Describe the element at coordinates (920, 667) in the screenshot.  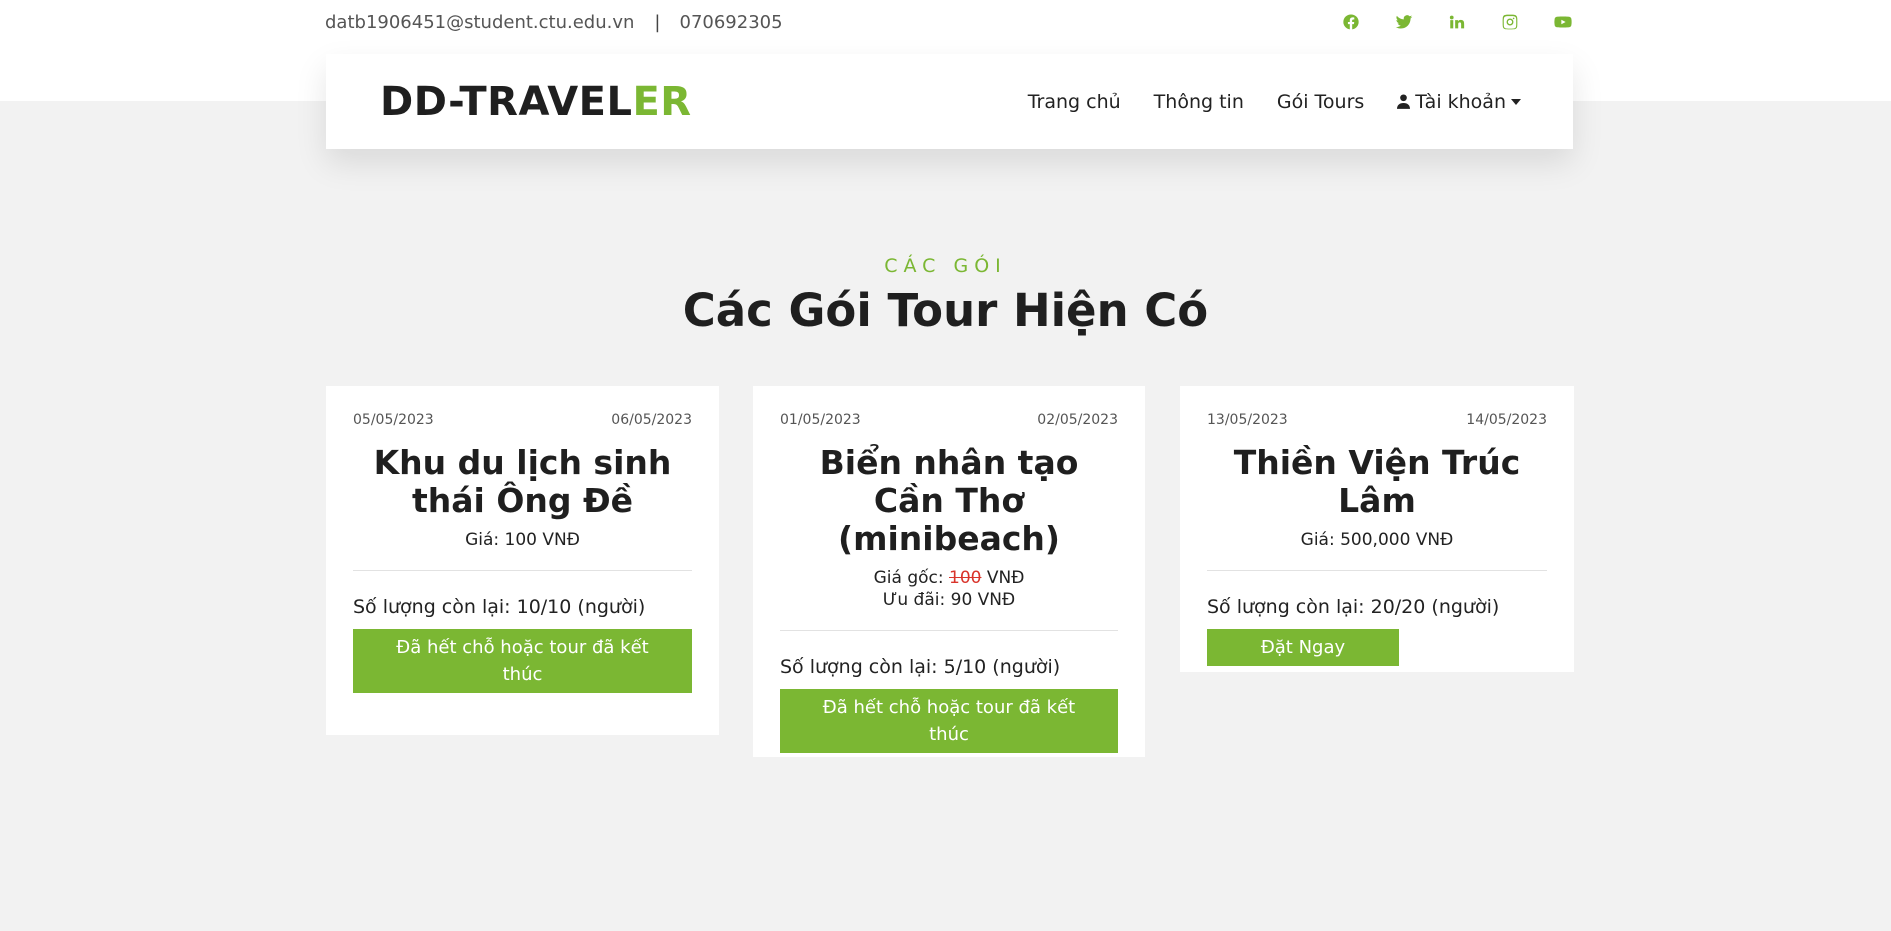
I see `tour-remaining: Số lượng còn lại: 5/10 (người)` at that location.